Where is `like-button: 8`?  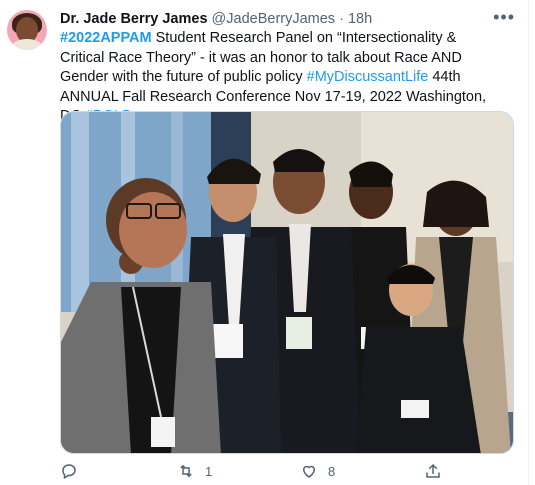 like-button: 8 is located at coordinates (317, 471).